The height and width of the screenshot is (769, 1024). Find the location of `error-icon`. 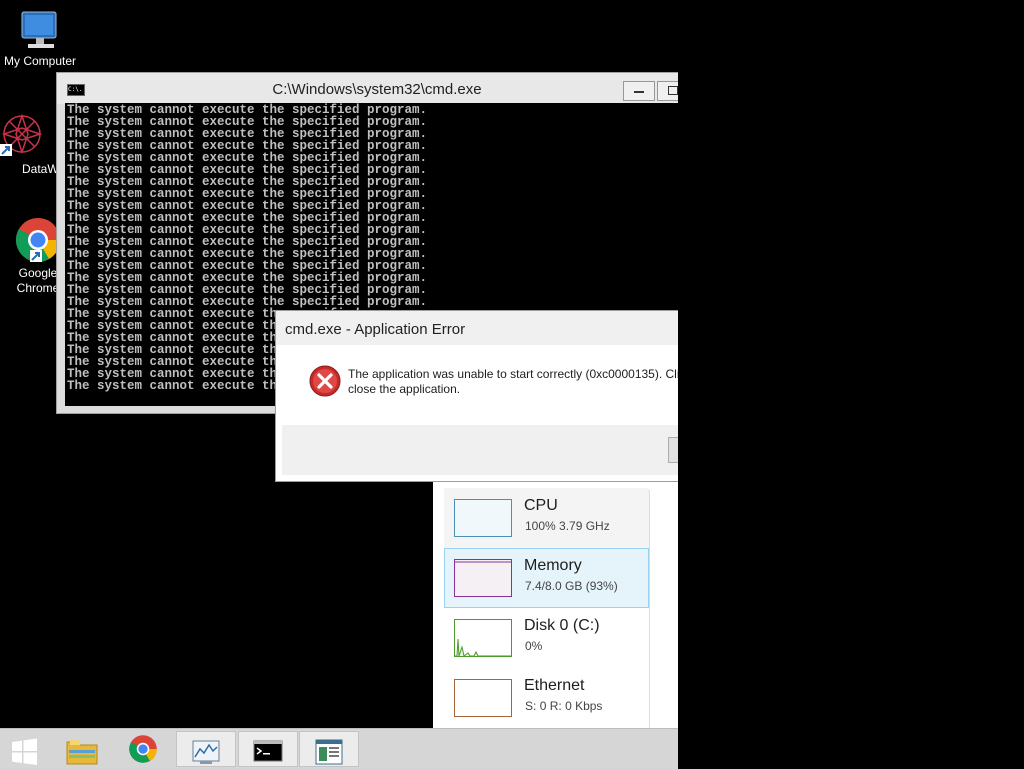

error-icon is located at coordinates (325, 381).